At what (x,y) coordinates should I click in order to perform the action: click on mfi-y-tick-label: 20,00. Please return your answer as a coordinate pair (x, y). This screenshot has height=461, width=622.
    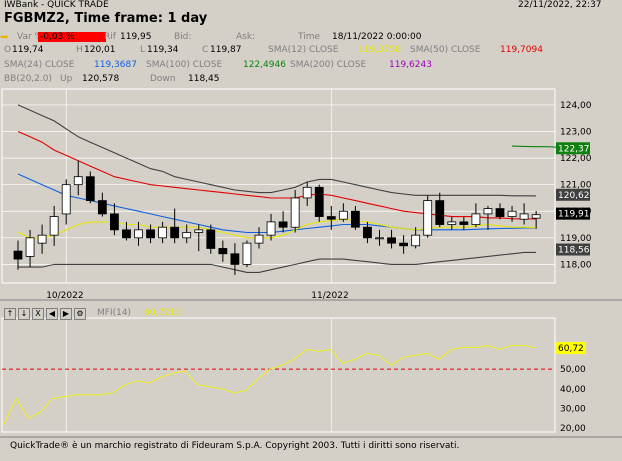
    Looking at the image, I should click on (573, 429).